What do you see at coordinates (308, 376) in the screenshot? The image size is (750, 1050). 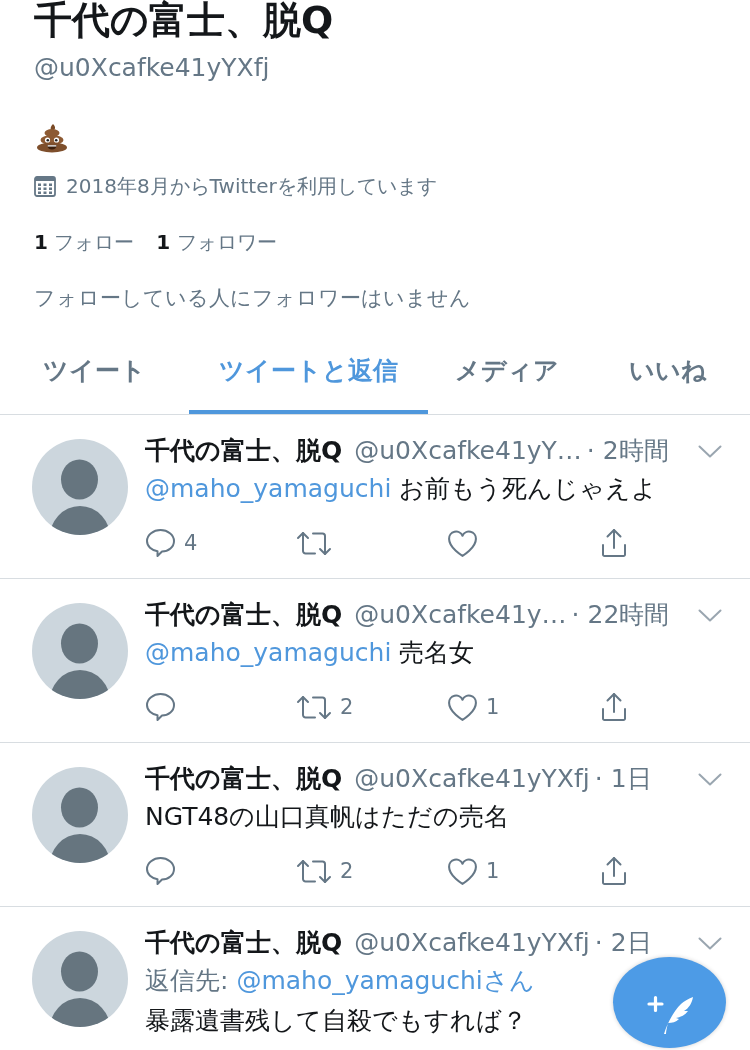 I see `tab: ツイートと返信` at bounding box center [308, 376].